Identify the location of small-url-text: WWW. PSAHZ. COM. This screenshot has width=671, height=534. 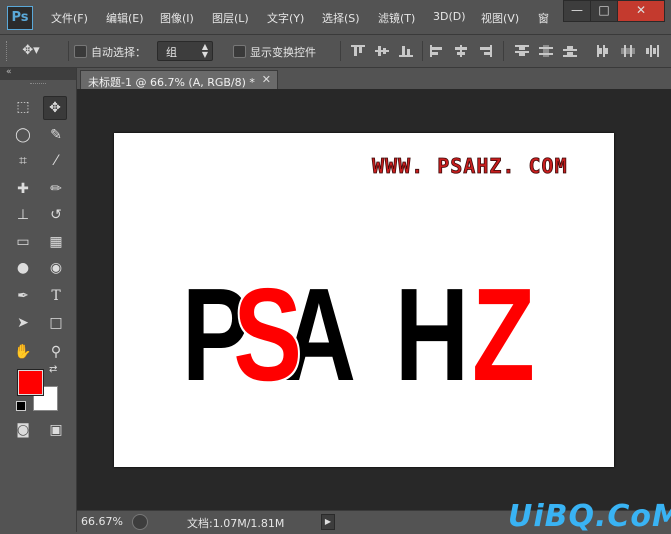
(470, 166).